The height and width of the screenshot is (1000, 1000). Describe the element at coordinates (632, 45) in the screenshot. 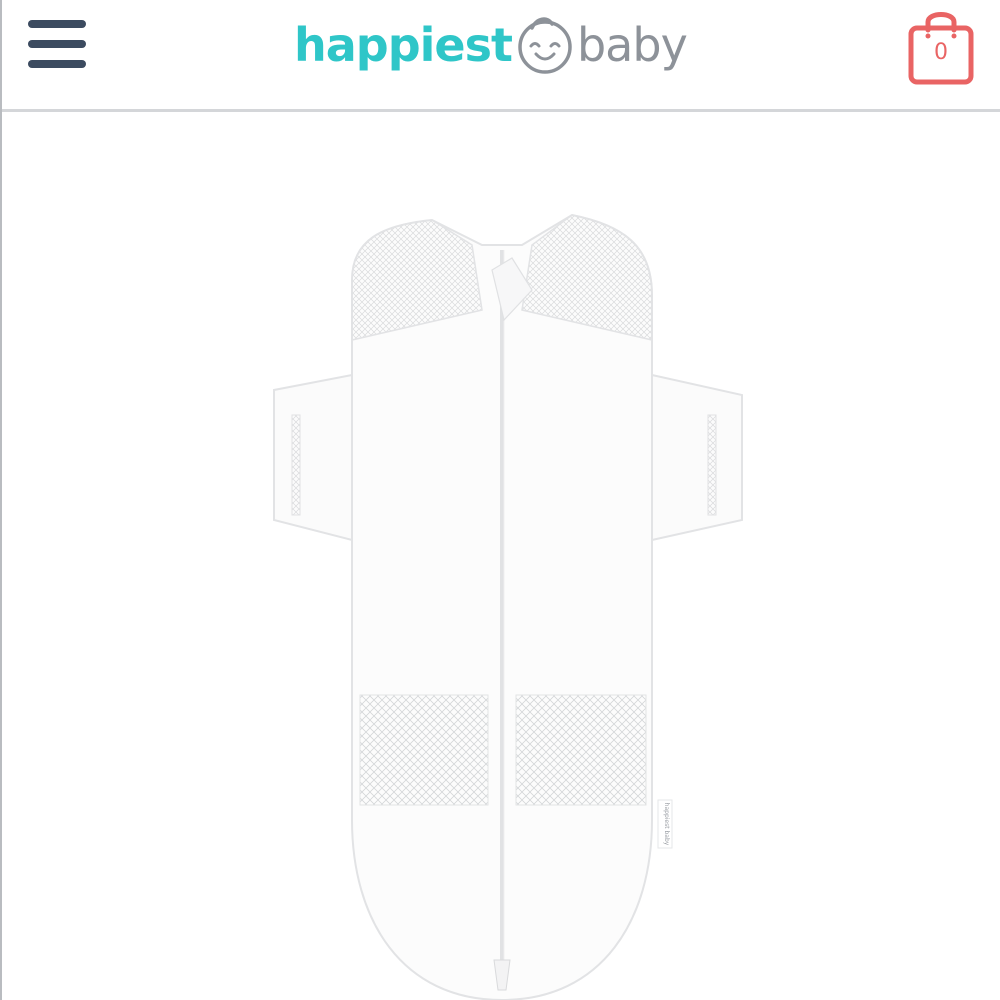

I see `logo-text-baby: baby` at that location.